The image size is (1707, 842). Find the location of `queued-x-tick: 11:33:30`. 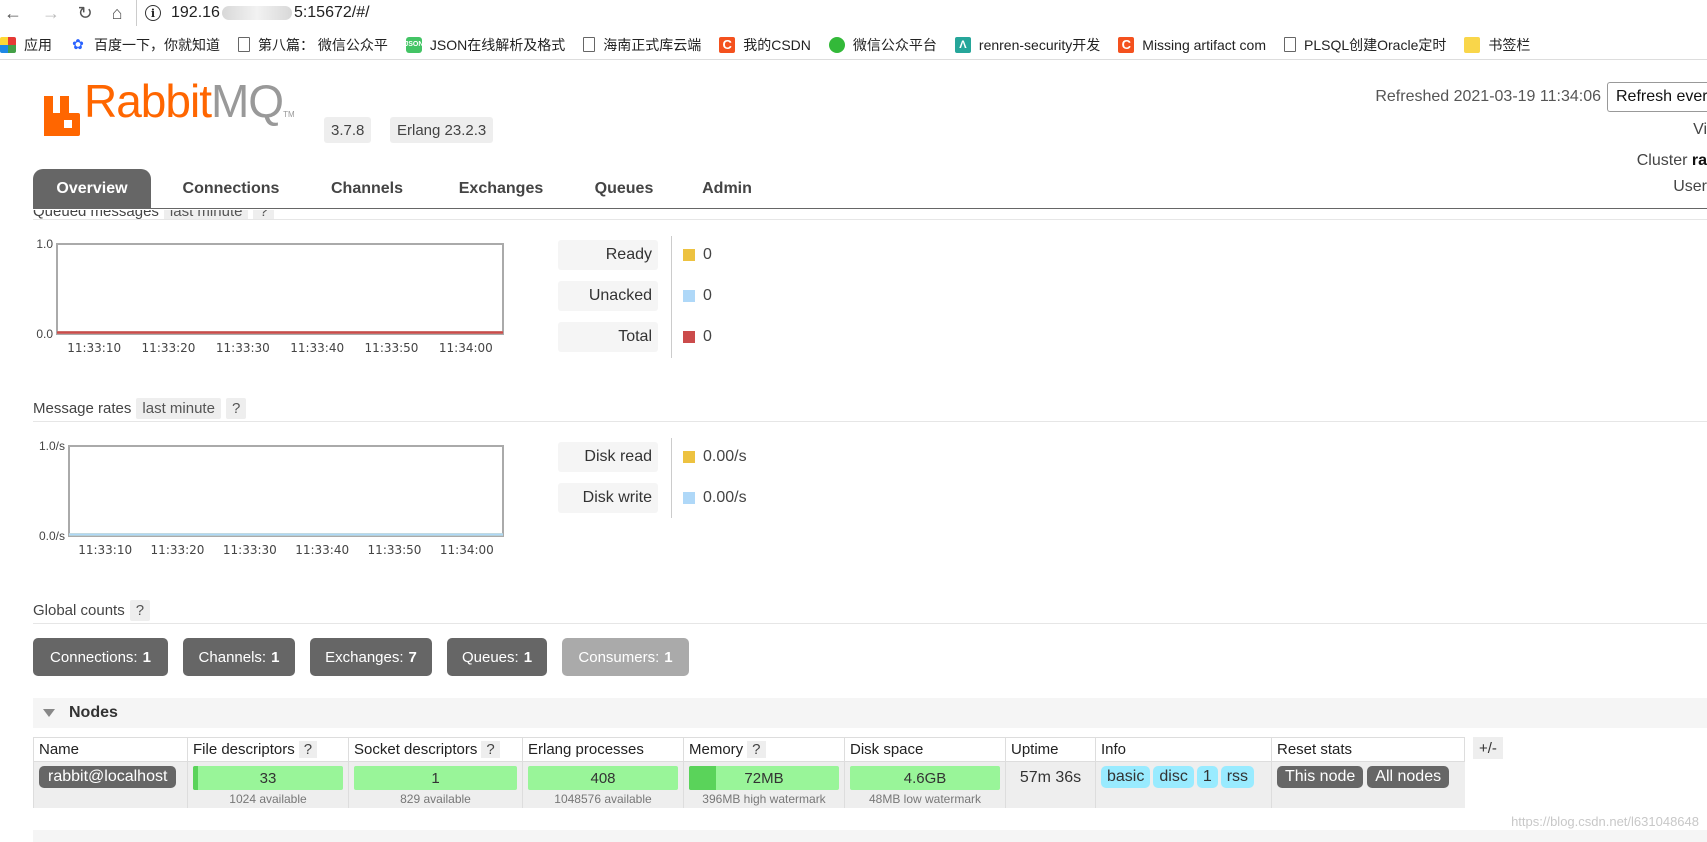

queued-x-tick: 11:33:30 is located at coordinates (243, 348).